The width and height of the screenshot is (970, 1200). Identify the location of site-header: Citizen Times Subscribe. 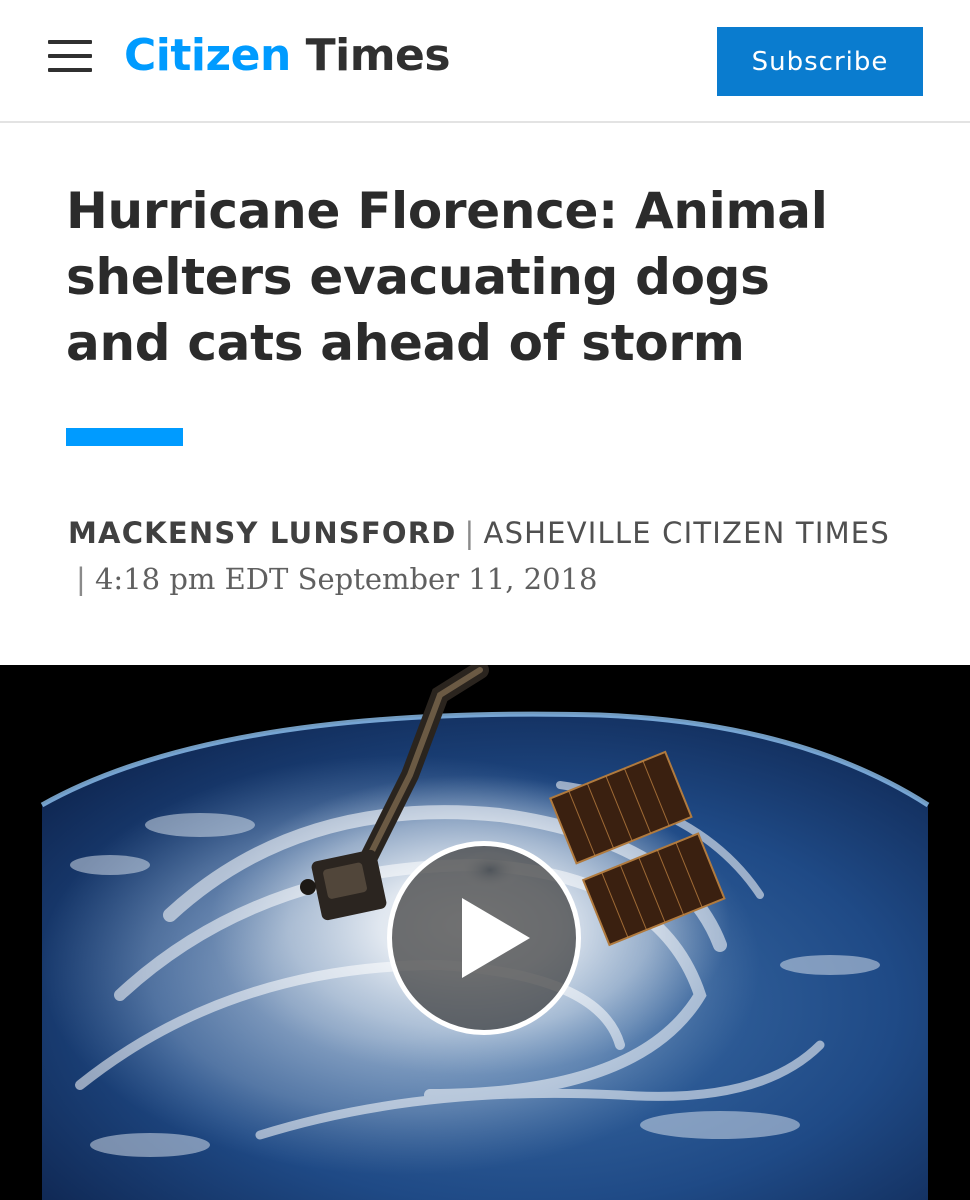
(485, 61).